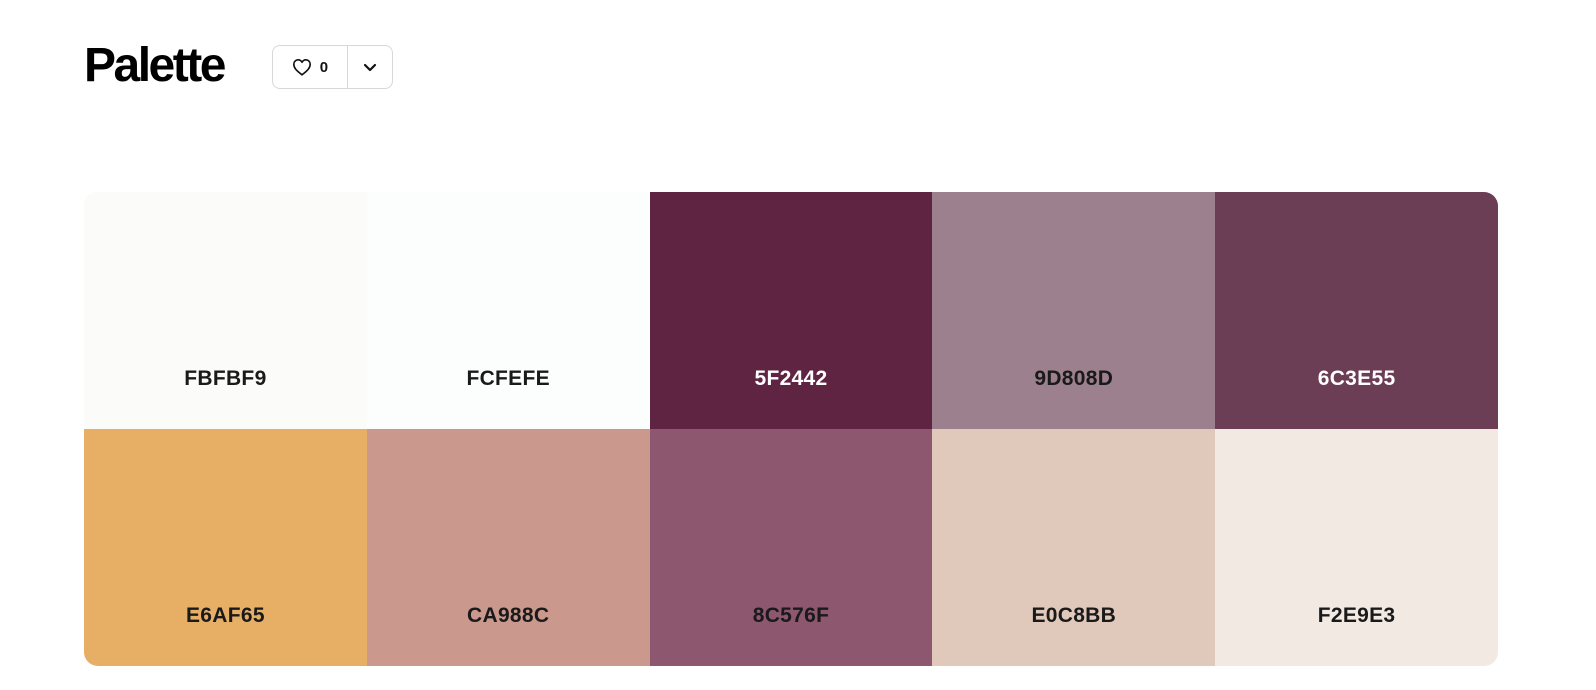 This screenshot has height=690, width=1596. Describe the element at coordinates (508, 378) in the screenshot. I see `swatch-hex-label: FCFEFE` at that location.